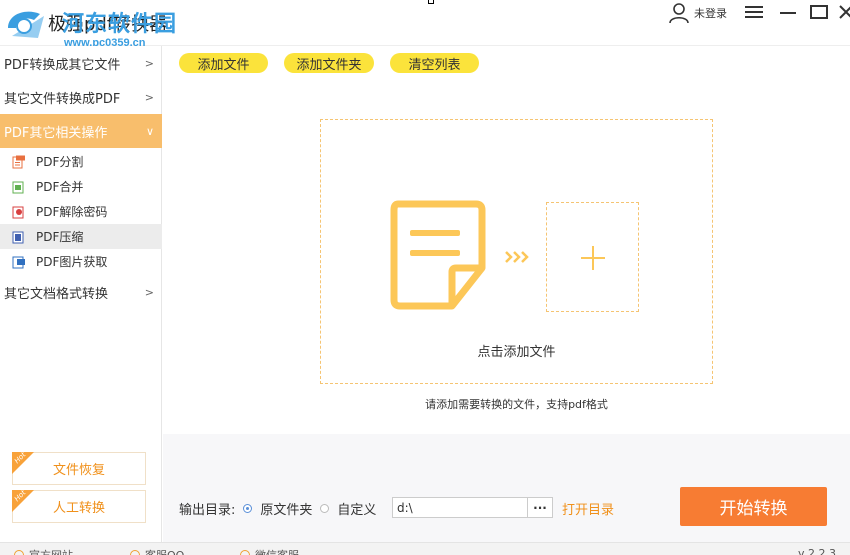  I want to click on maximize-button, so click(819, 12).